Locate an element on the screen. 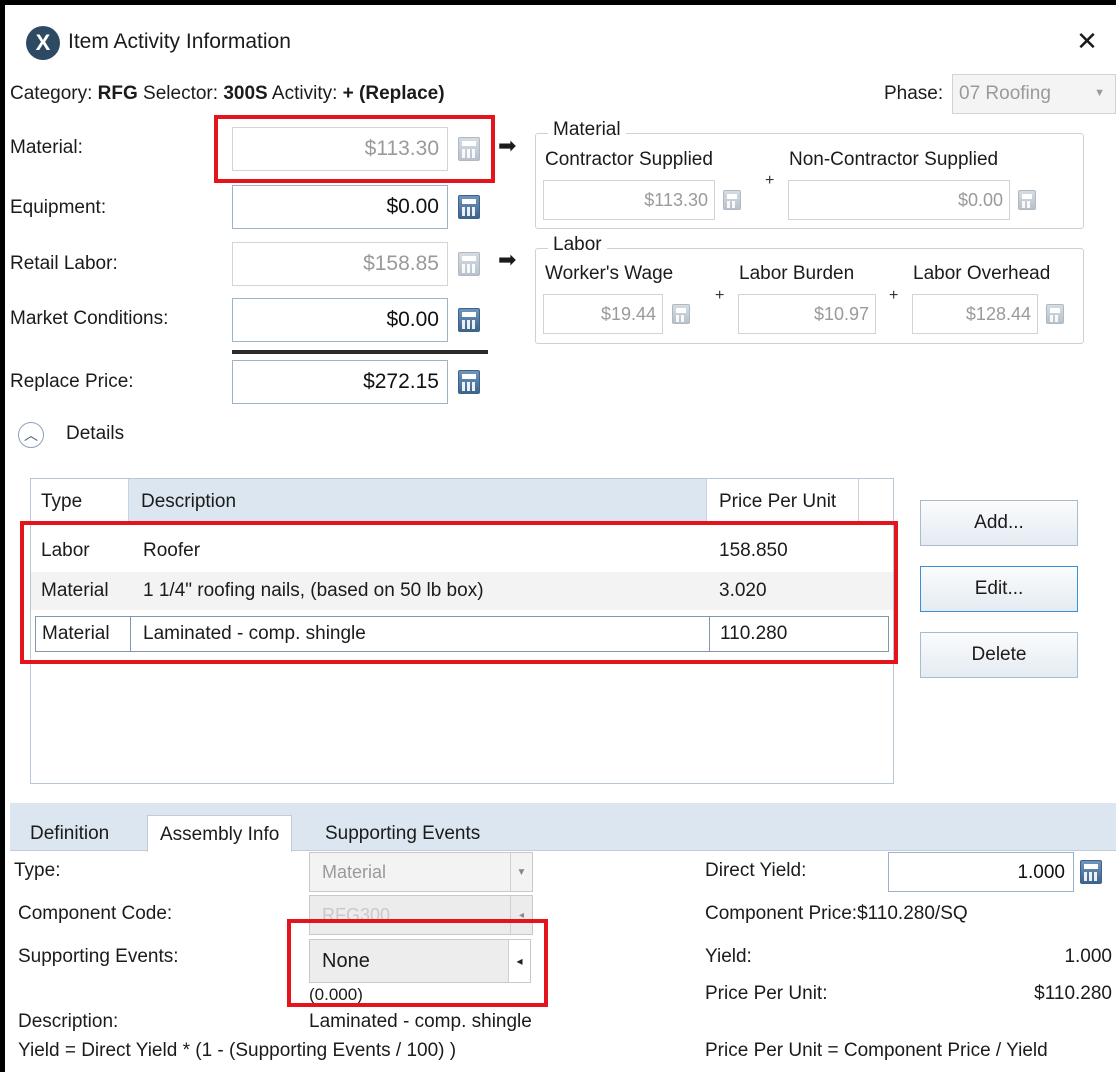 This screenshot has height=1072, width=1116. component-price-label: Component Price: is located at coordinates (781, 913).